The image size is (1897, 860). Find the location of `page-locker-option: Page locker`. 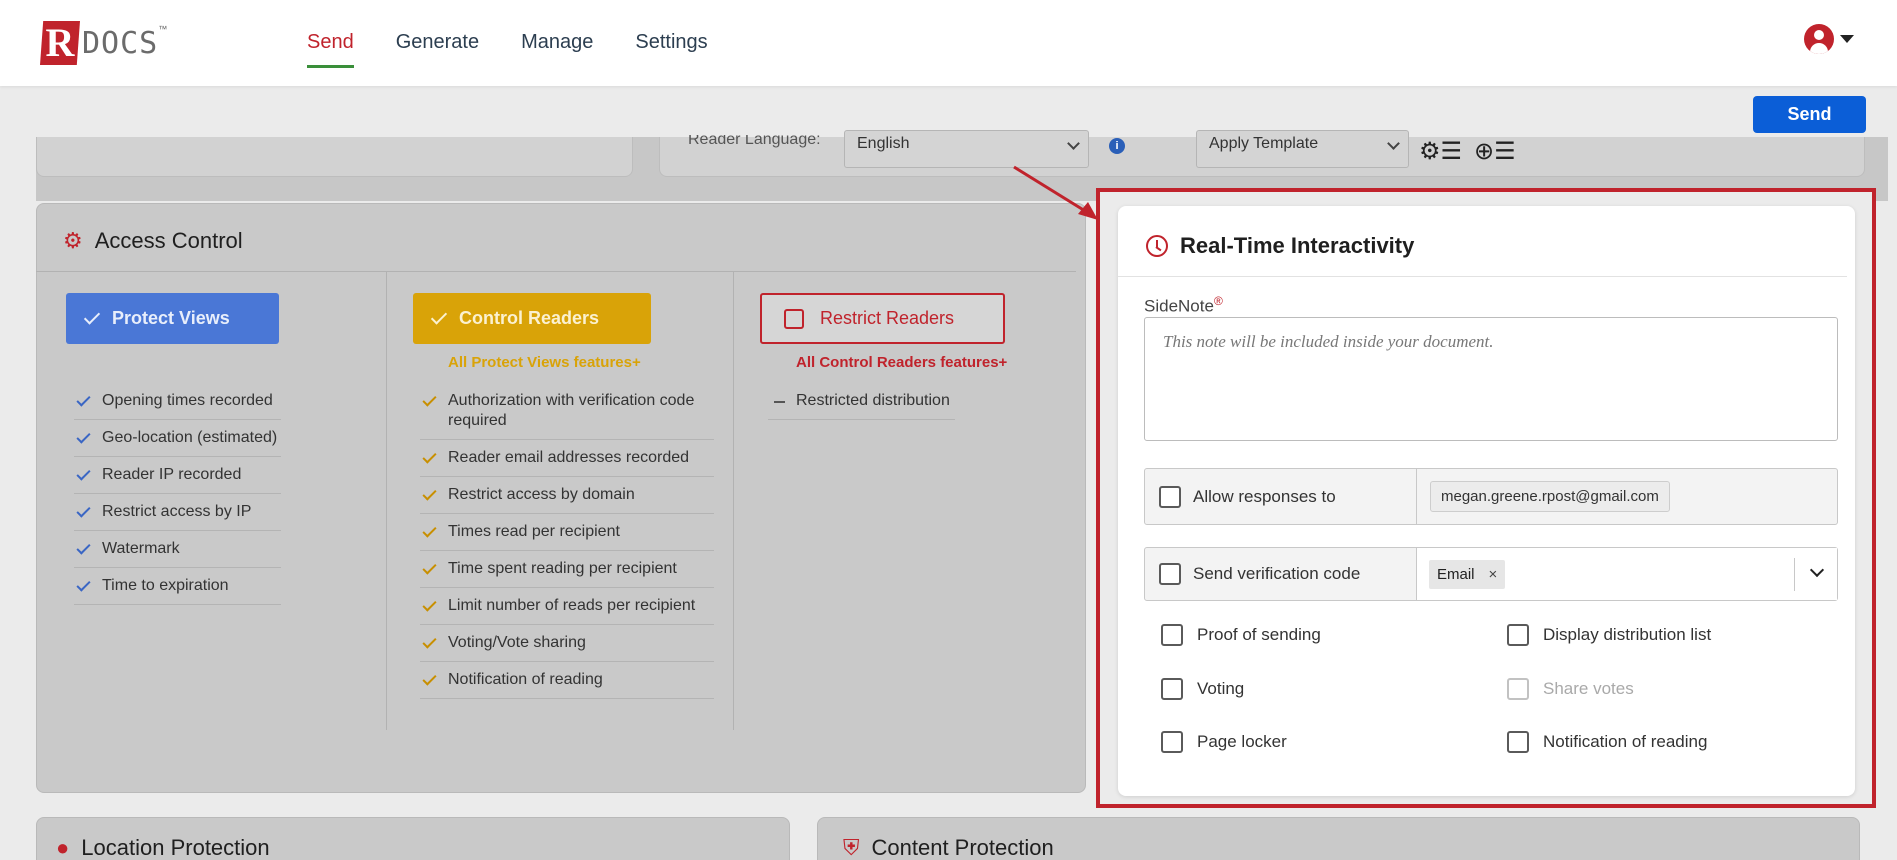

page-locker-option: Page locker is located at coordinates (1224, 742).